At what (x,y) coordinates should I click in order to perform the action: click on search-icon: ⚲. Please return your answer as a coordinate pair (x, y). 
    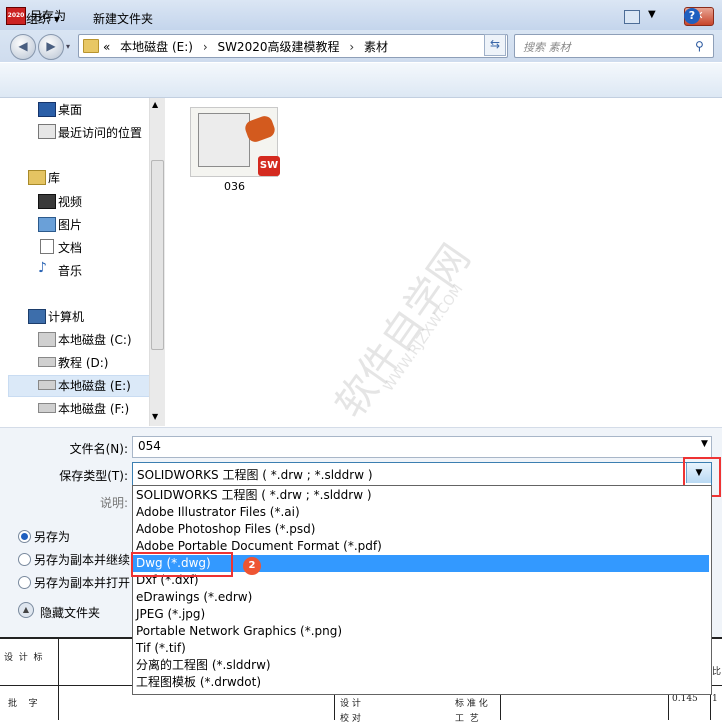
    Looking at the image, I should click on (699, 46).